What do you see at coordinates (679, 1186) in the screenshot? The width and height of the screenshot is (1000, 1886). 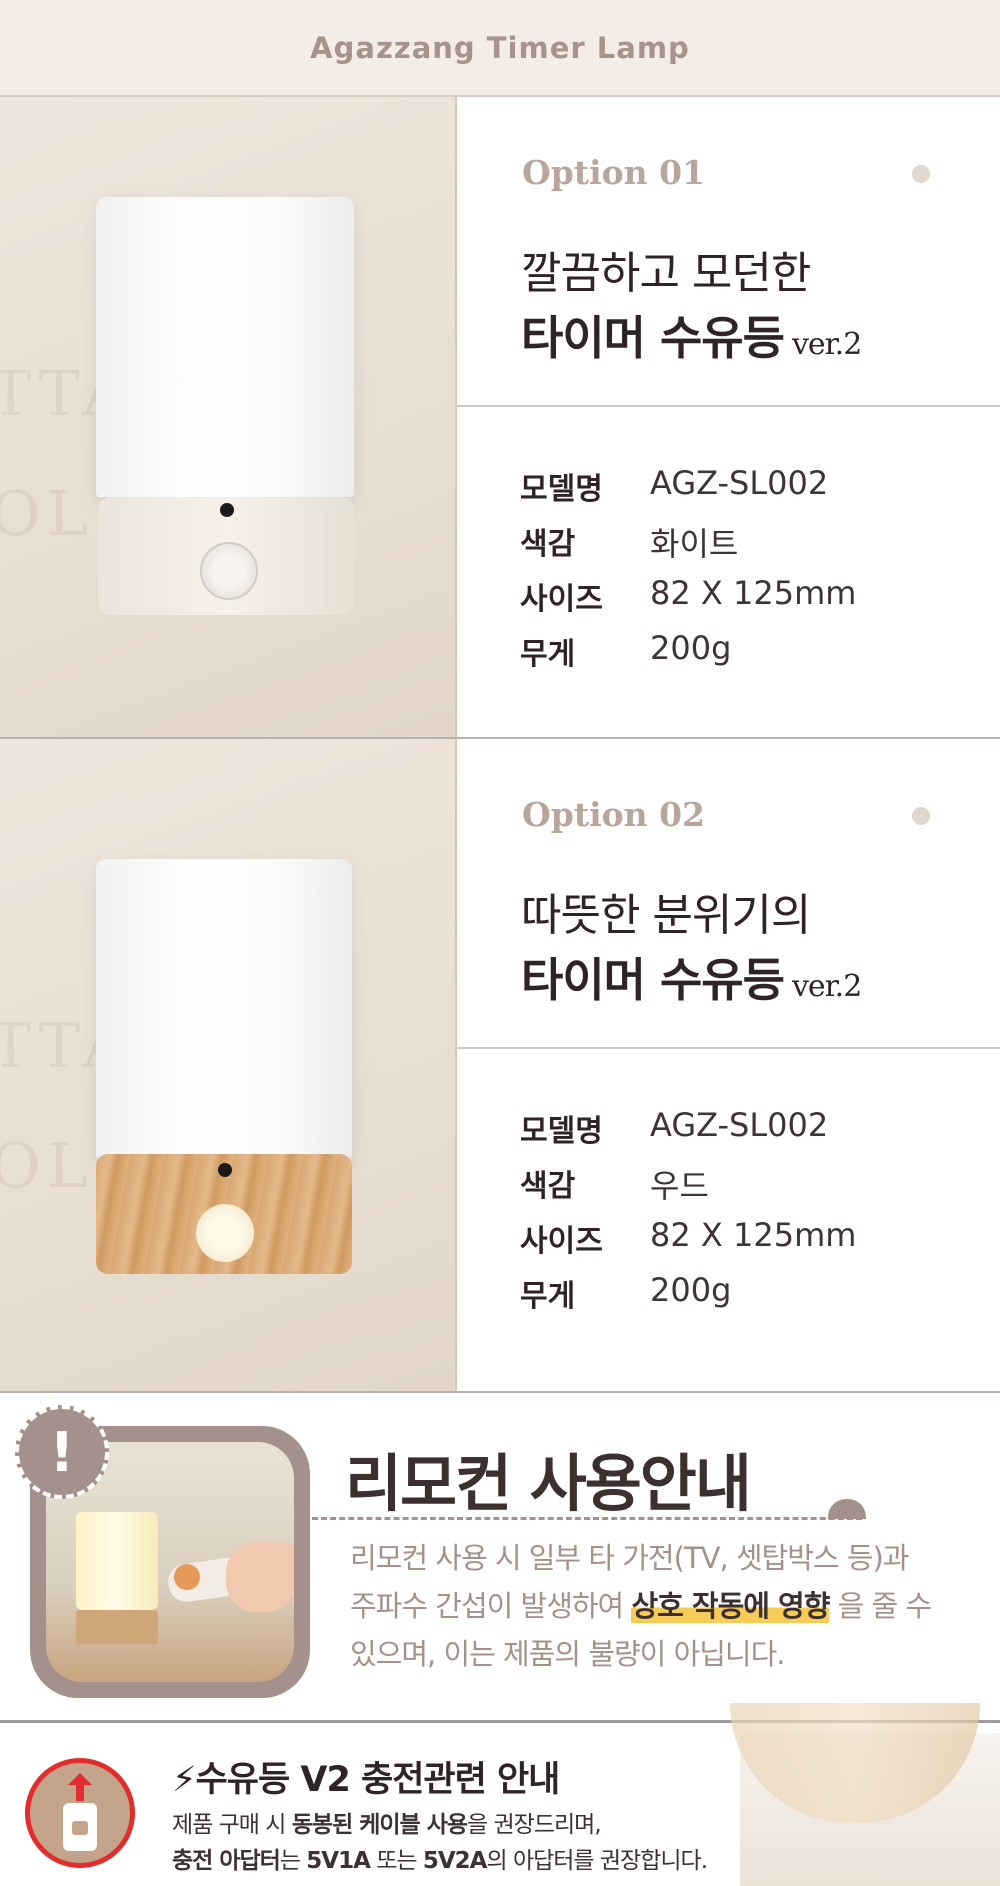 I see `spec-value: 우드` at bounding box center [679, 1186].